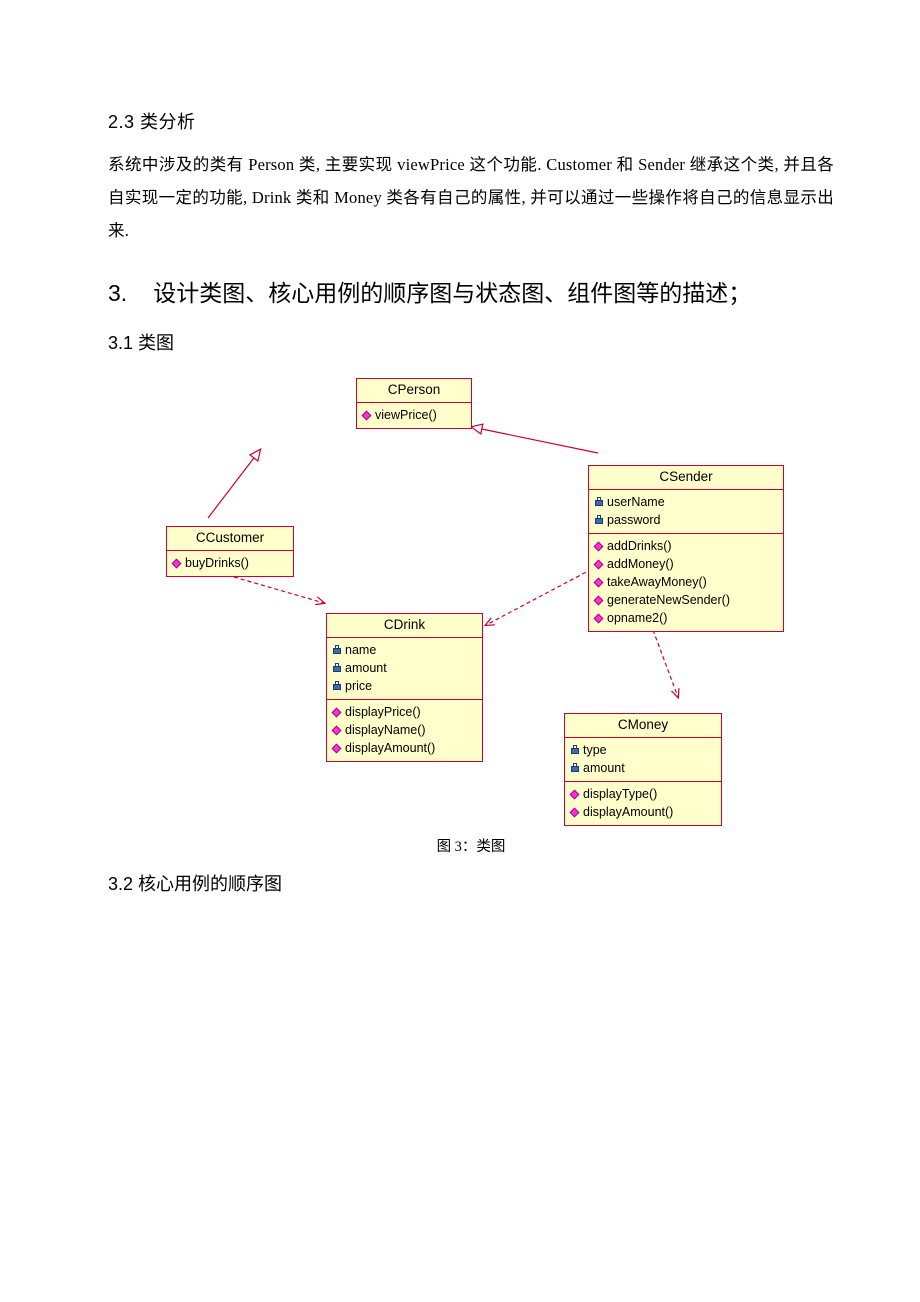 Image resolution: width=920 pixels, height=1302 pixels. What do you see at coordinates (385, 730) in the screenshot?
I see `member-label: displayName()` at bounding box center [385, 730].